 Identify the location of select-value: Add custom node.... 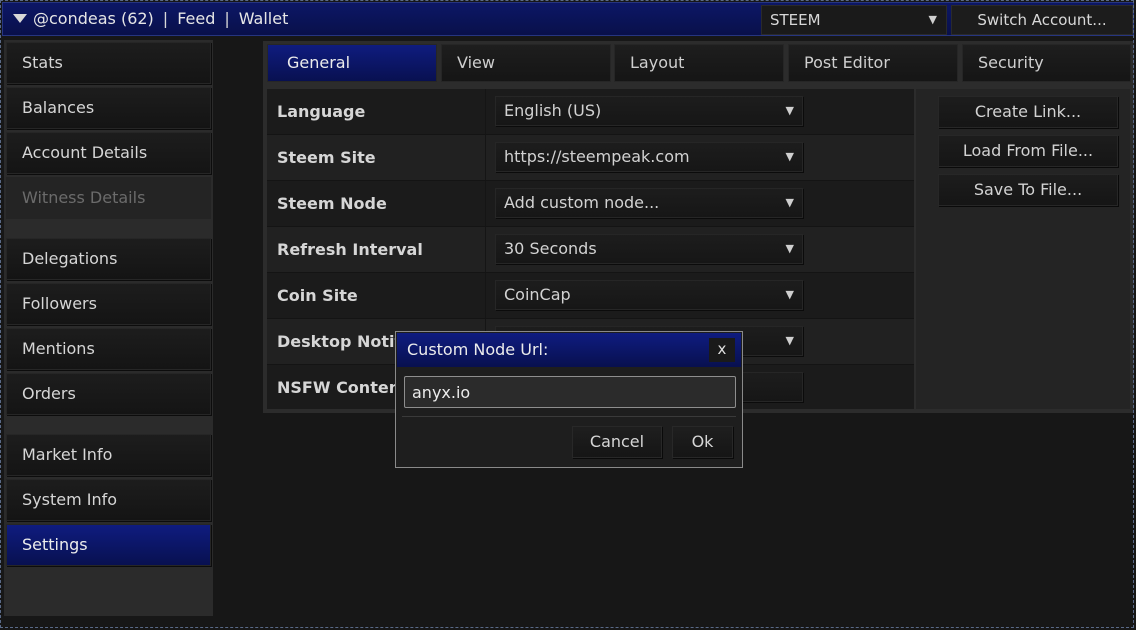
(582, 202).